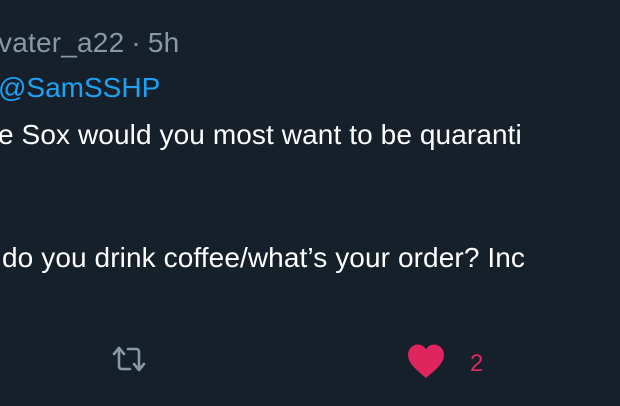 The width and height of the screenshot is (620, 406). What do you see at coordinates (477, 363) in the screenshot?
I see `like-count: 2` at bounding box center [477, 363].